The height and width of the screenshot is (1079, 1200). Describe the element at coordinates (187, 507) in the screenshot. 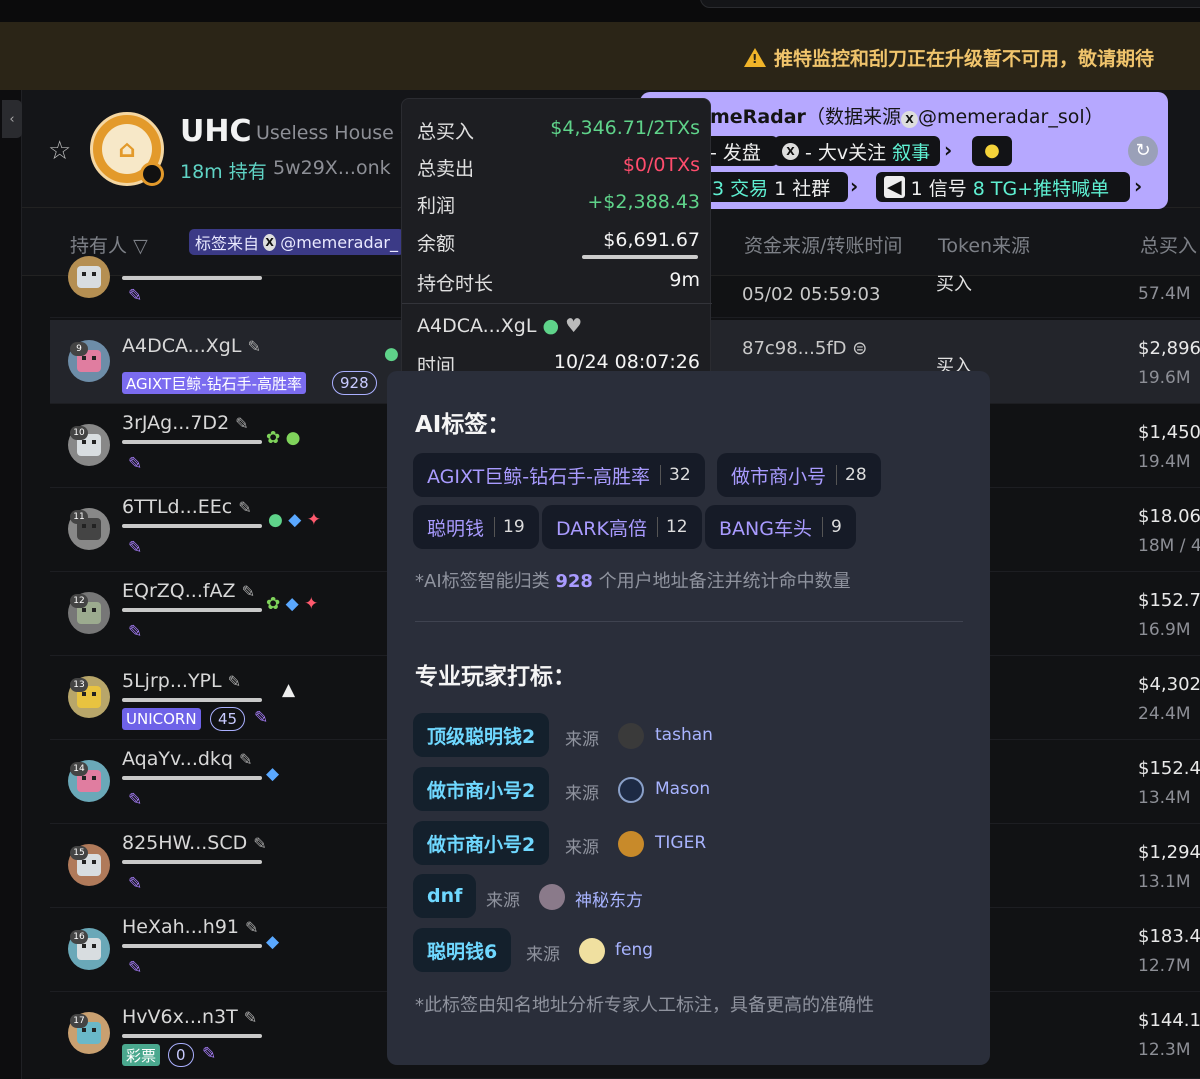

I see `wallet-address: 6TTLd...EEc ✎` at that location.